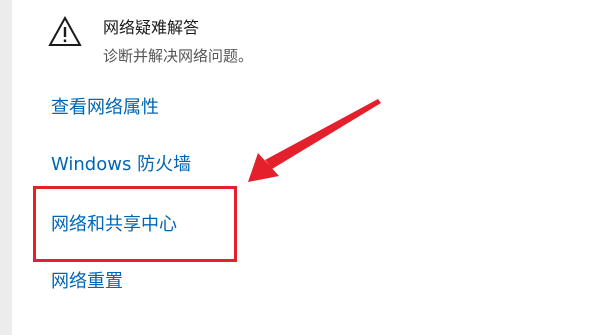 Image resolution: width=600 pixels, height=335 pixels. Describe the element at coordinates (314, 140) in the screenshot. I see `red-arrow` at that location.